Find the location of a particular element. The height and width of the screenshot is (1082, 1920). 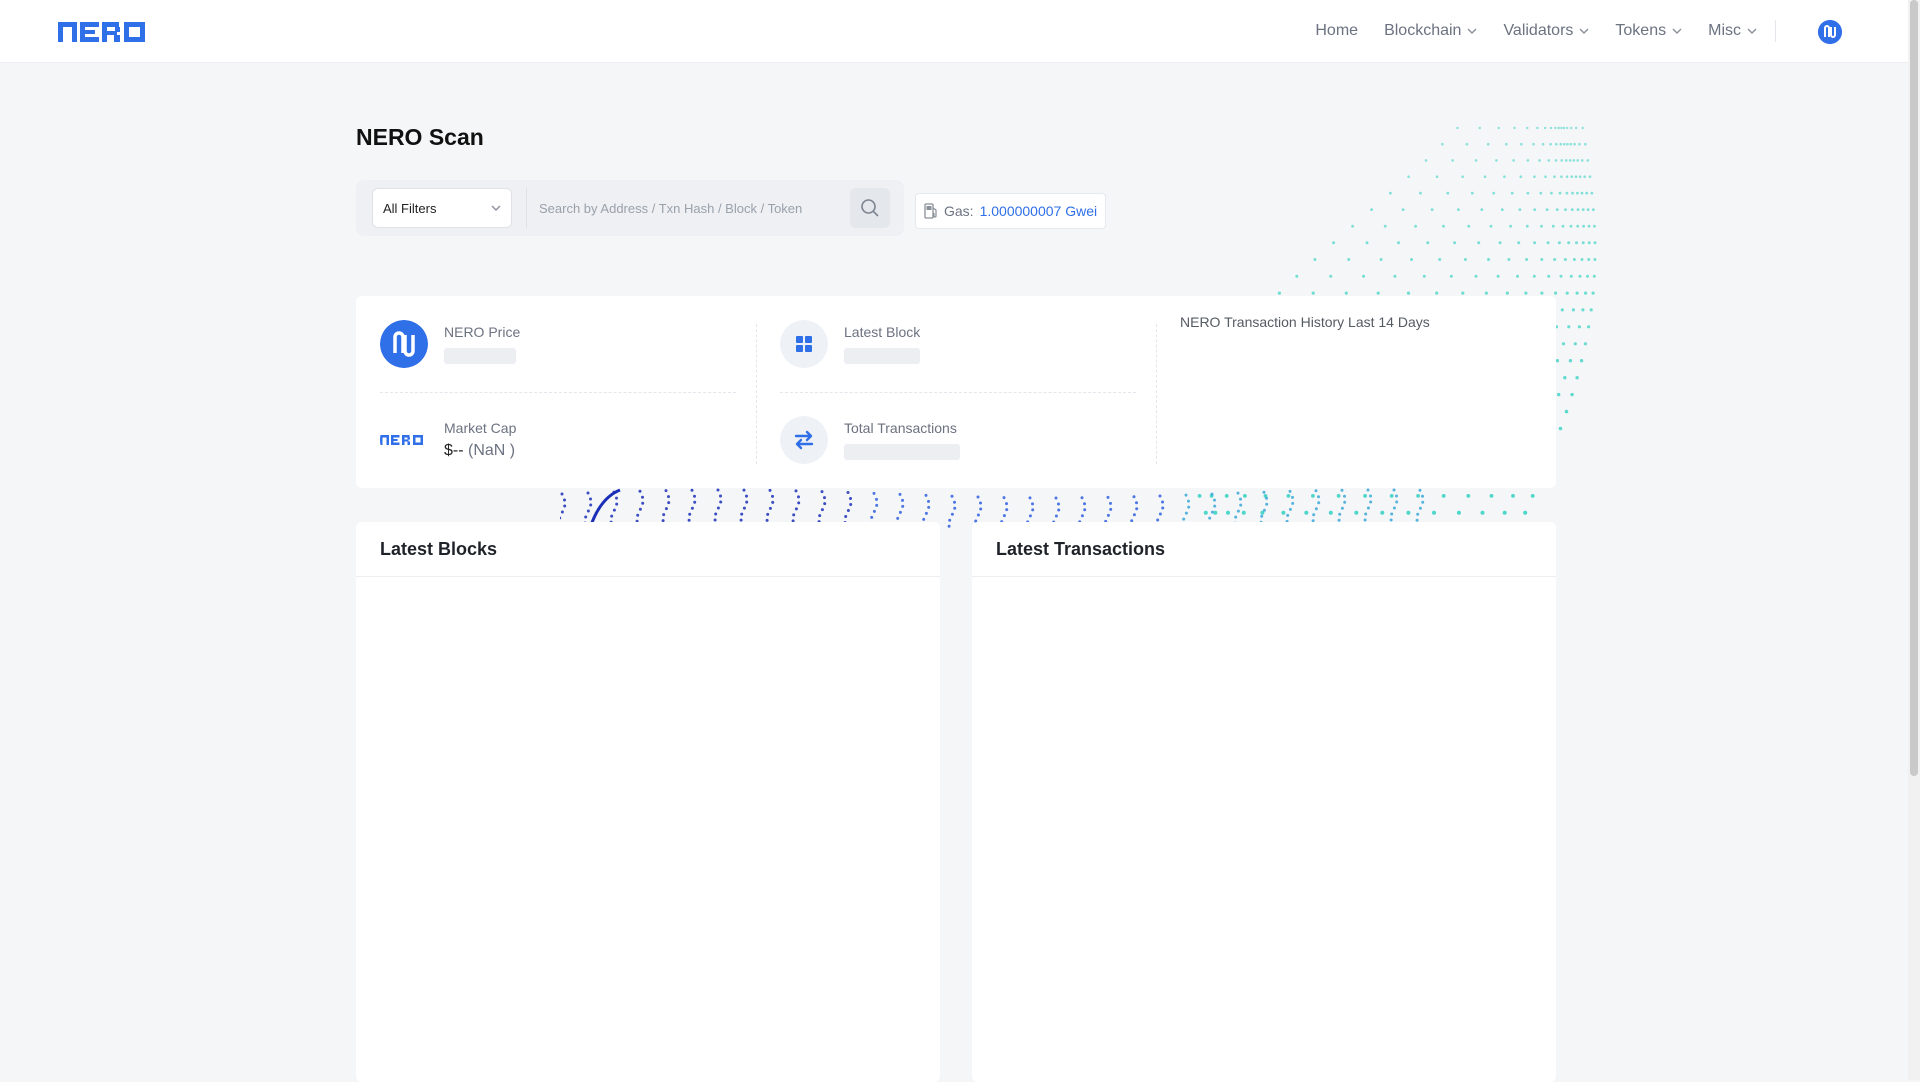

filter-select-value: All Filters is located at coordinates (410, 208).